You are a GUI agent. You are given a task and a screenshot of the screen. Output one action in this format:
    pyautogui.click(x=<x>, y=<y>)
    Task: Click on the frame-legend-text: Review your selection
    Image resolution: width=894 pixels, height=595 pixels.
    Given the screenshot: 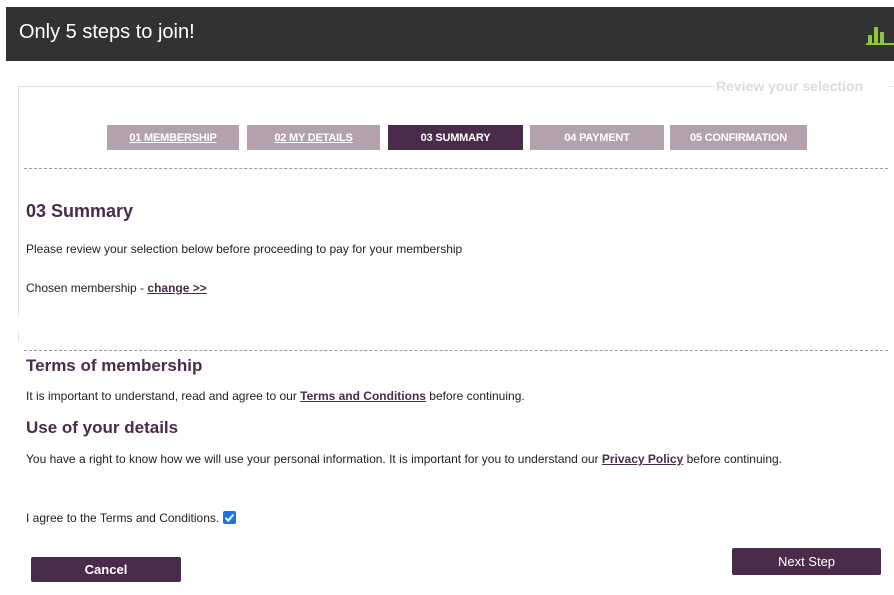 What is the action you would take?
    pyautogui.click(x=790, y=86)
    